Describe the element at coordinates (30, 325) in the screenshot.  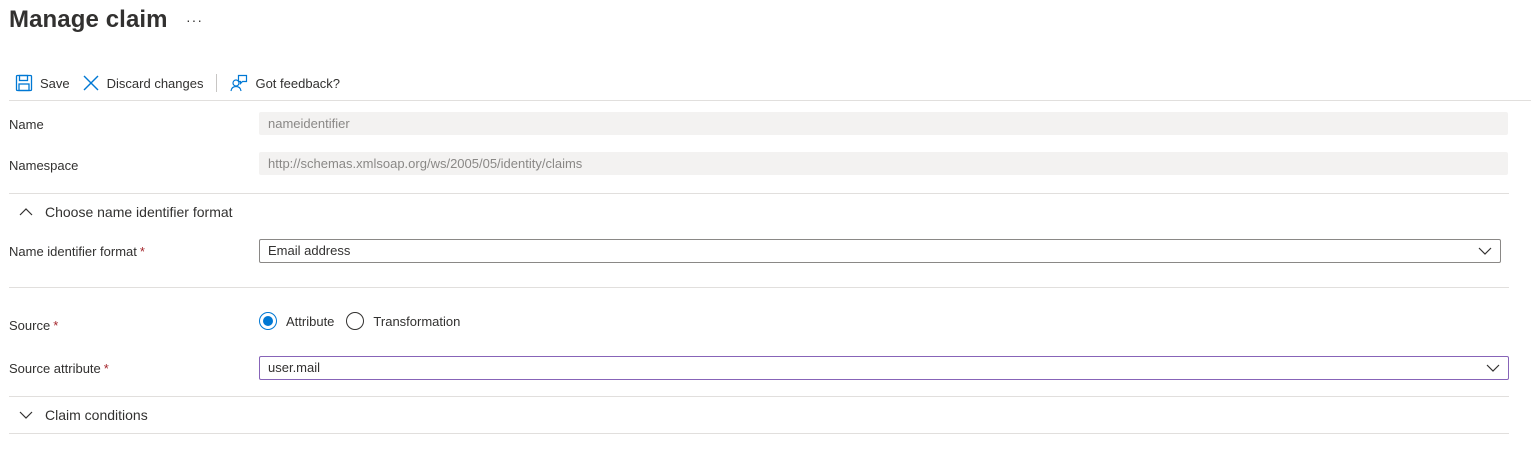
I see `source-label-text: Source` at that location.